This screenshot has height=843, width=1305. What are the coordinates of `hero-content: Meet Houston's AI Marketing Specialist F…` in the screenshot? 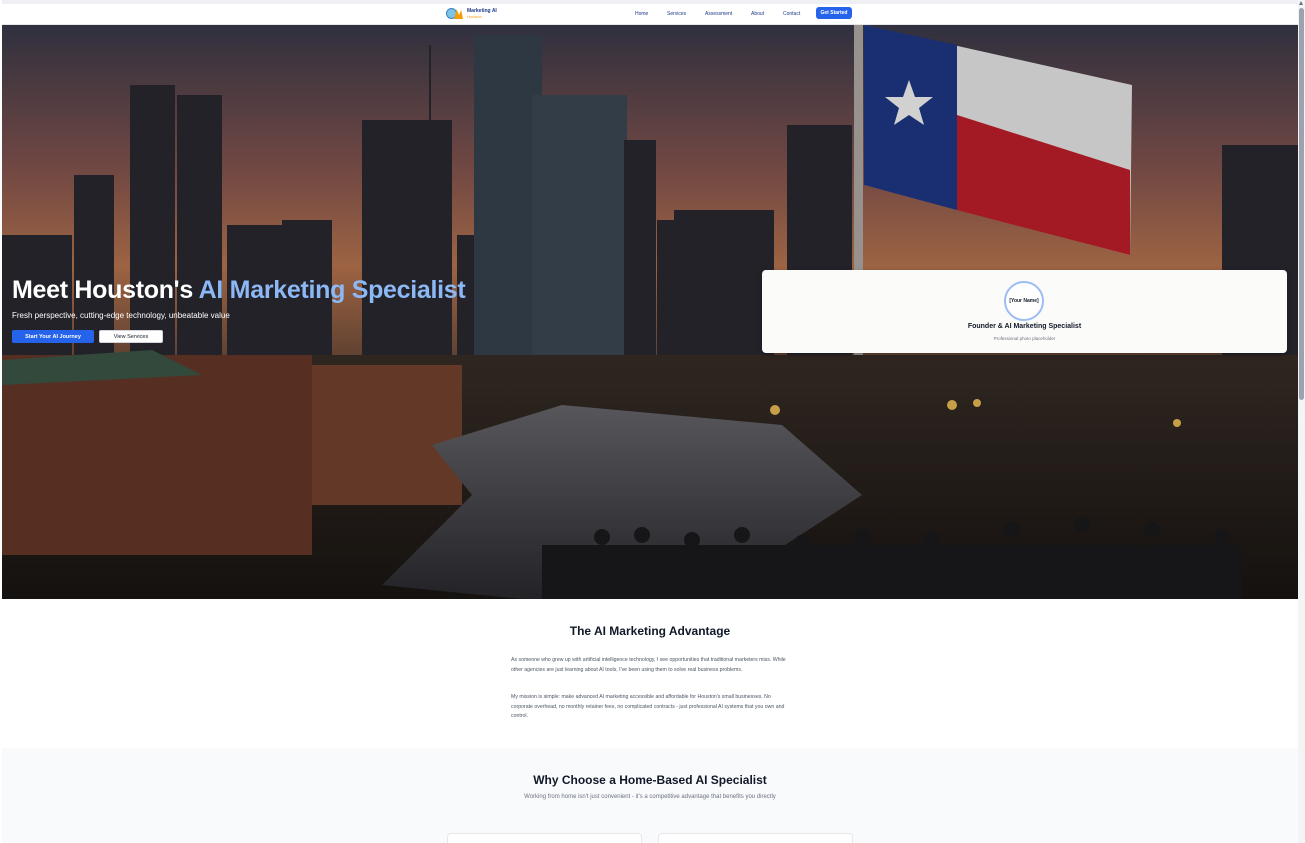 It's located at (239, 309).